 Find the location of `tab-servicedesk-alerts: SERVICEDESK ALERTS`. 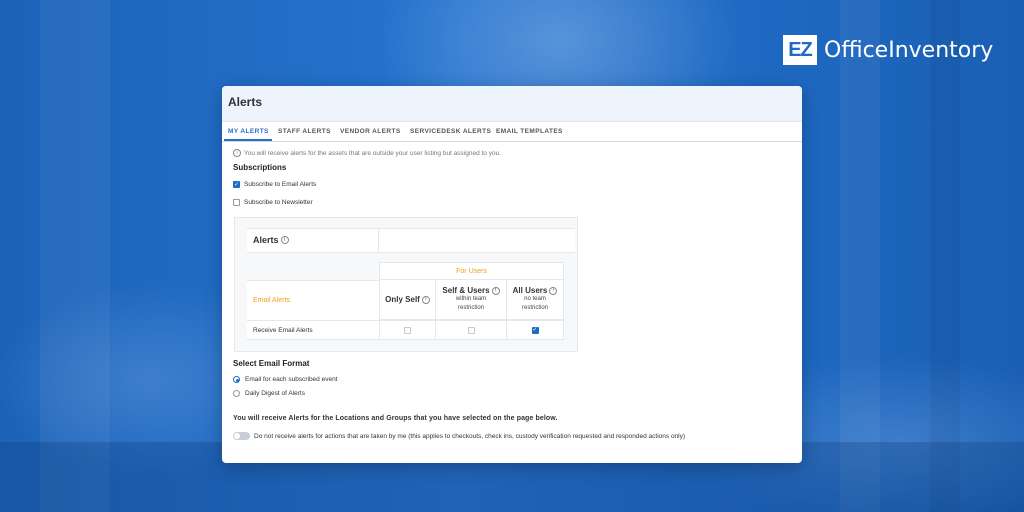

tab-servicedesk-alerts: SERVICEDESK ALERTS is located at coordinates (450, 131).